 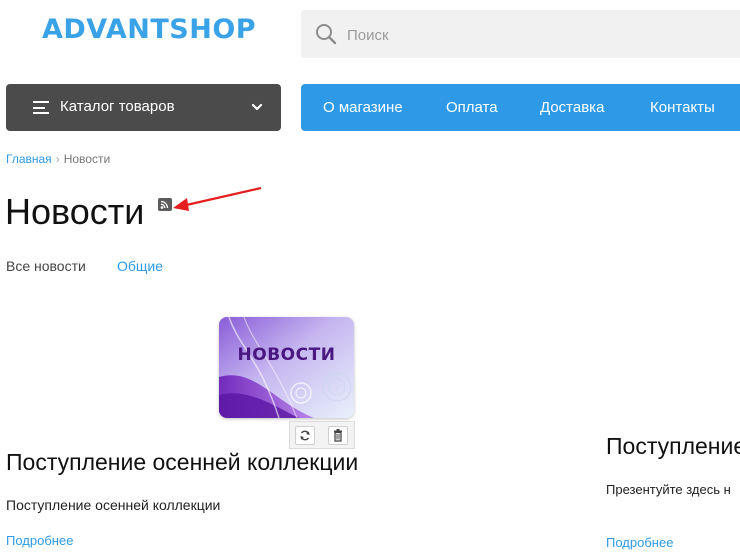 I want to click on refresh-button, so click(x=305, y=435).